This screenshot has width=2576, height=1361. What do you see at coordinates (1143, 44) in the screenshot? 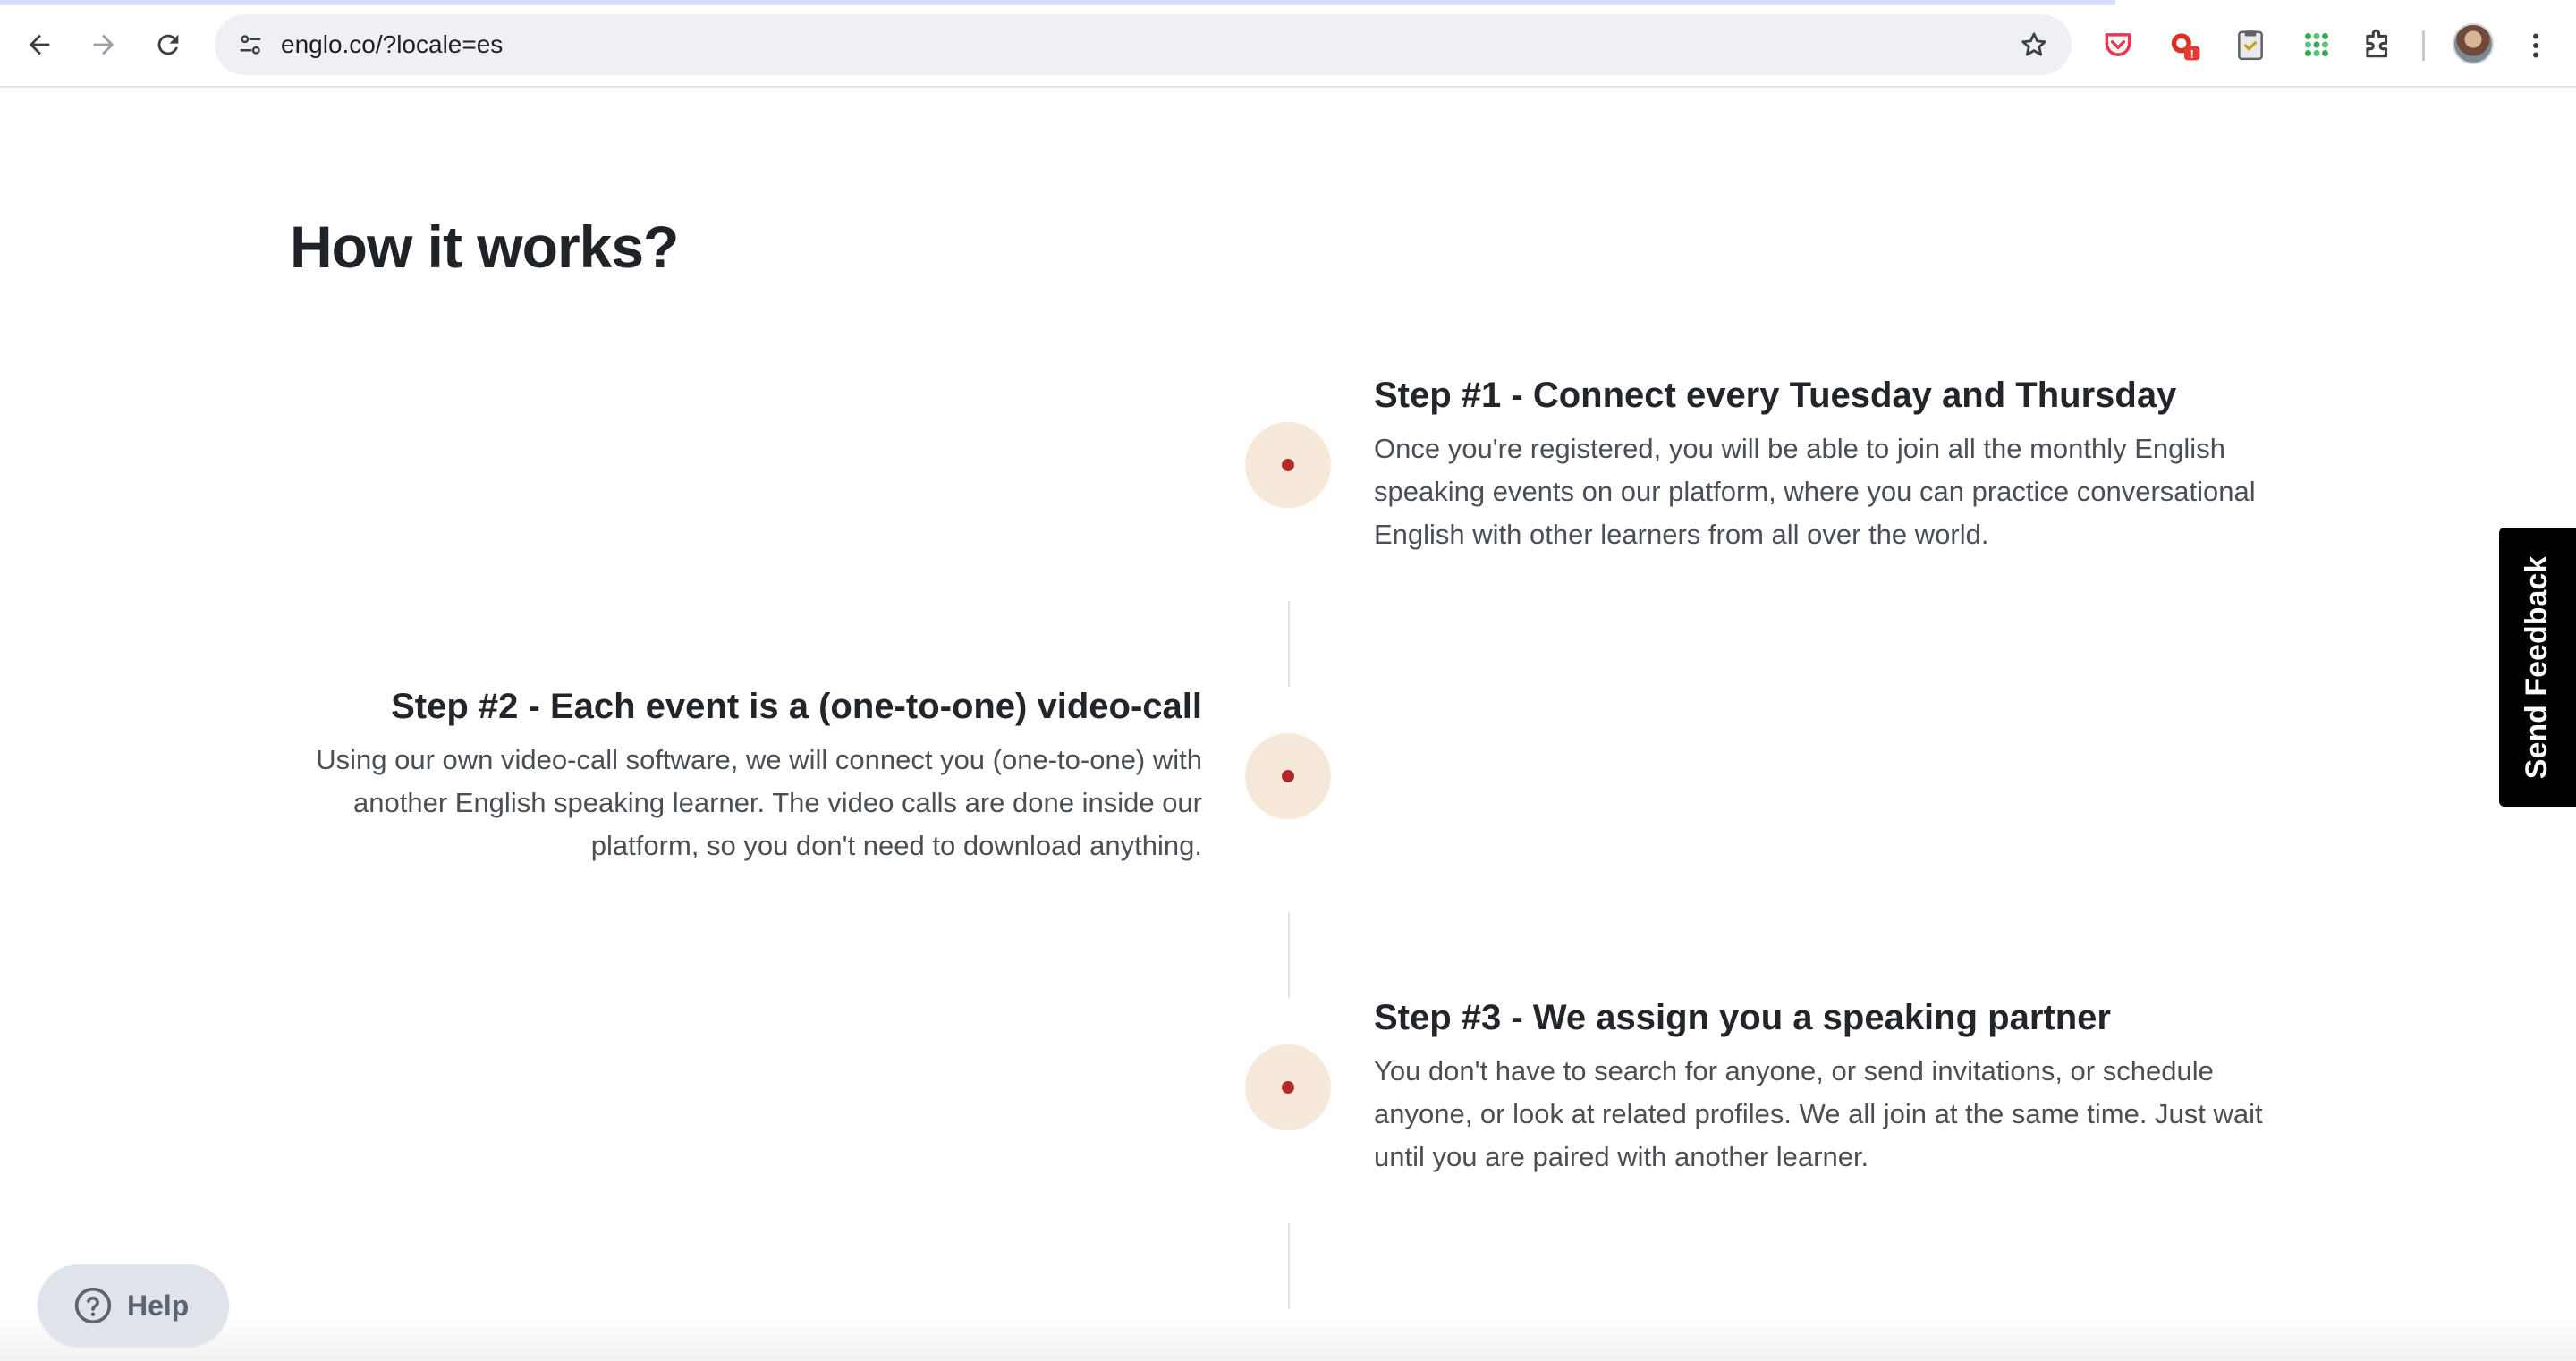
I see `address-bar: englo.co/?locale=es` at bounding box center [1143, 44].